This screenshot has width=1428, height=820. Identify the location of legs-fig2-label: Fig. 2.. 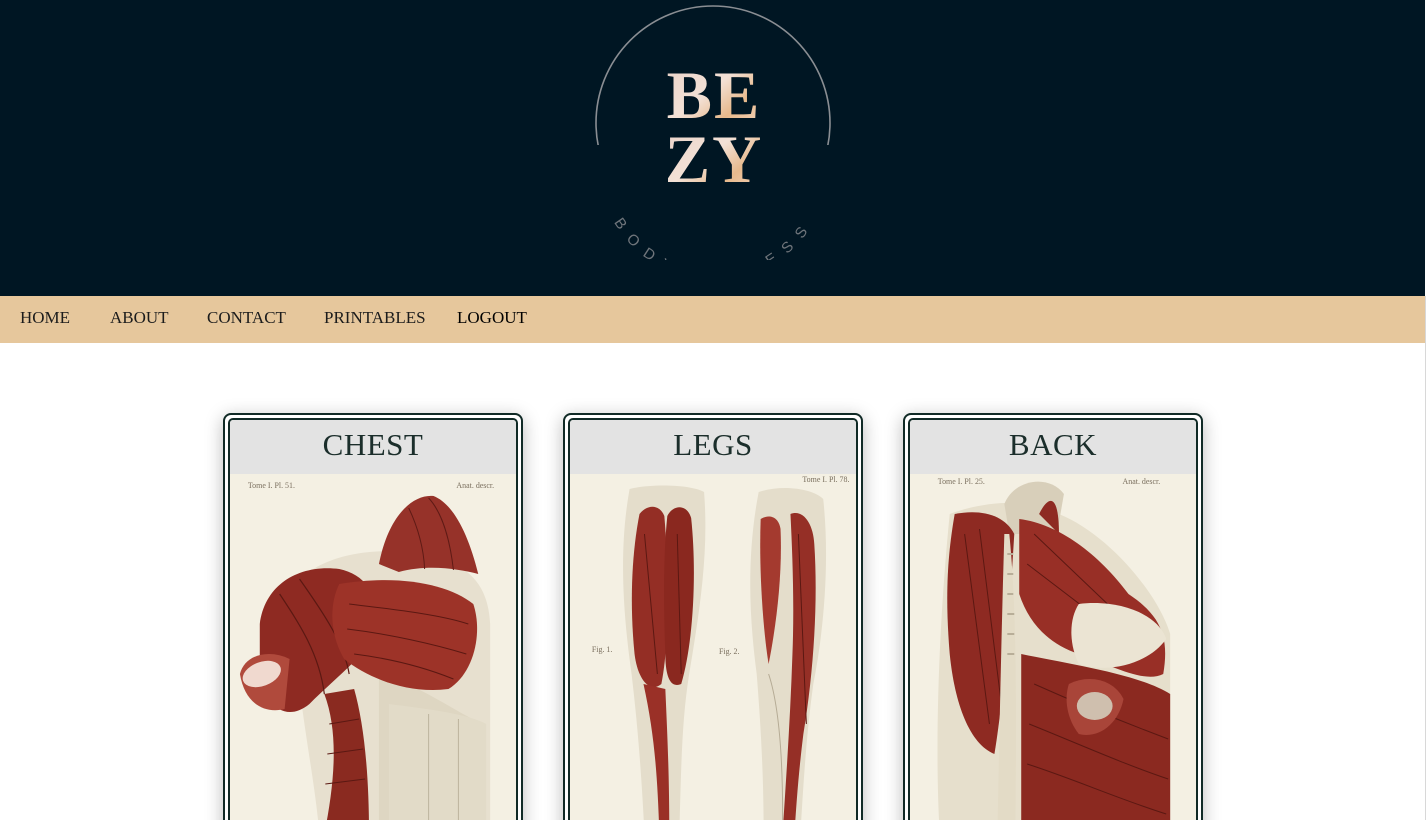
(729, 651).